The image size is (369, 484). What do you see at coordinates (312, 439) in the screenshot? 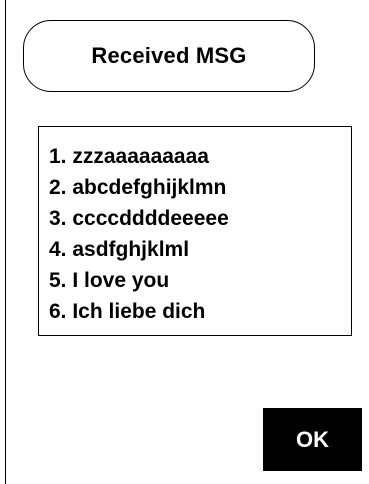
I see `ok-button: OK` at bounding box center [312, 439].